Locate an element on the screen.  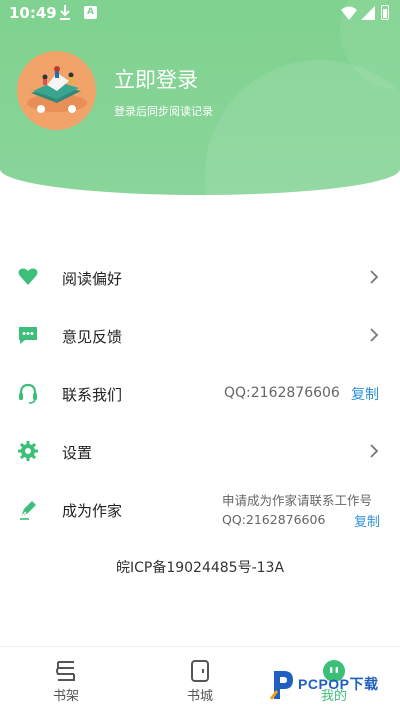
watermark-text: PCPOP下载 is located at coordinates (338, 684).